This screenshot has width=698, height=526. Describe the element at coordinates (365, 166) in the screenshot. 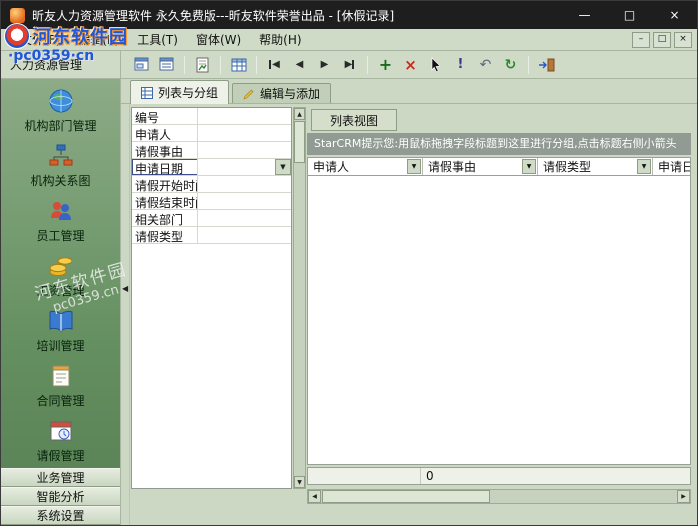

I see `column-header-applicant: 申请人 ▼` at that location.